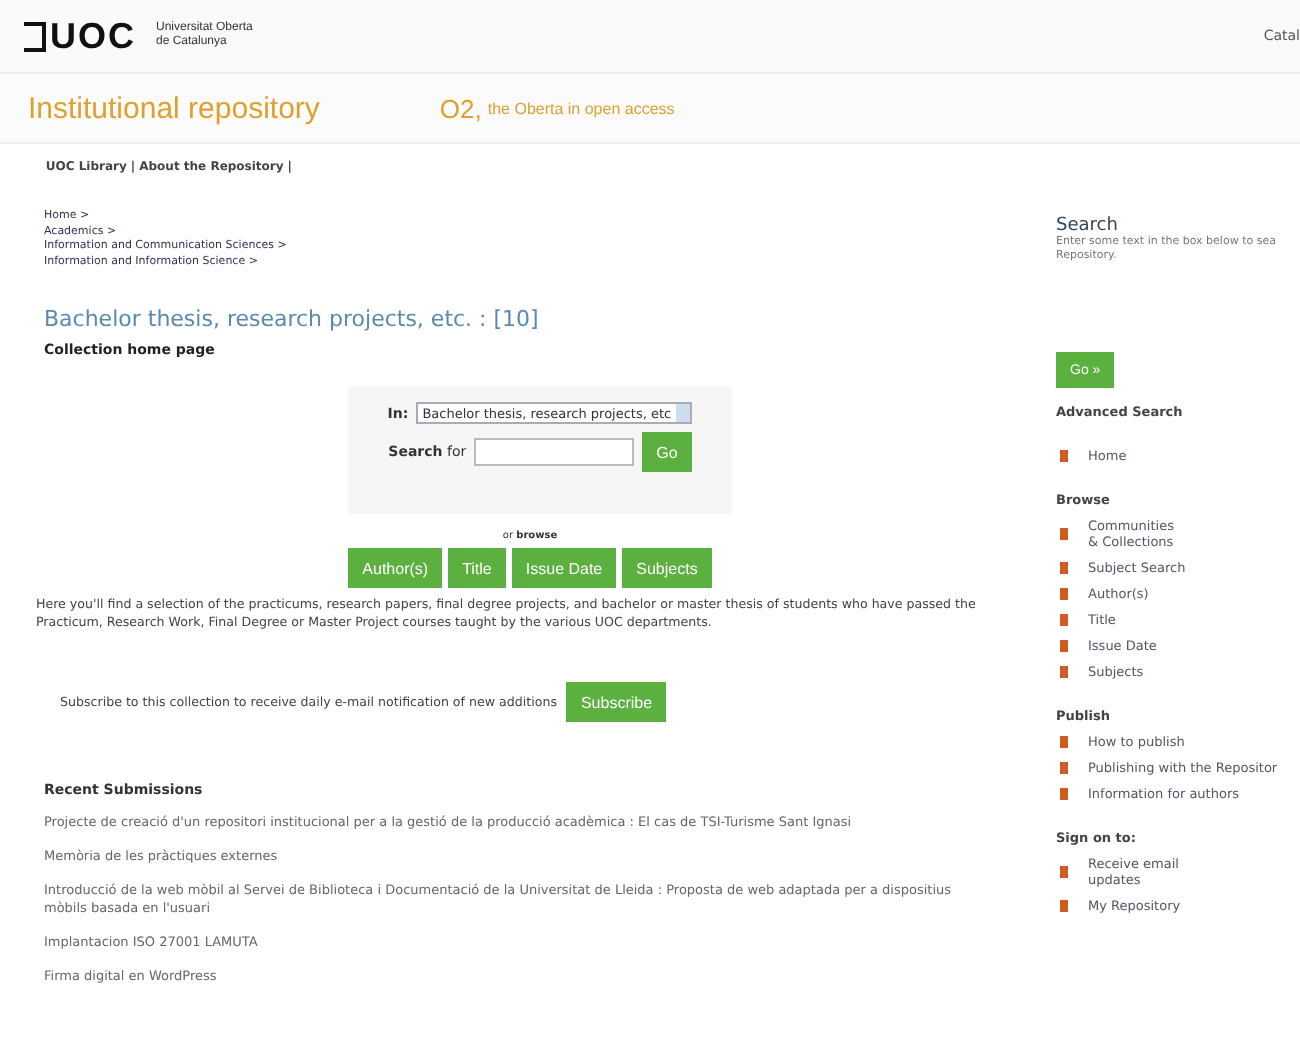 This screenshot has width=1300, height=1048. What do you see at coordinates (174, 108) in the screenshot?
I see `site-title: Institutional repository` at bounding box center [174, 108].